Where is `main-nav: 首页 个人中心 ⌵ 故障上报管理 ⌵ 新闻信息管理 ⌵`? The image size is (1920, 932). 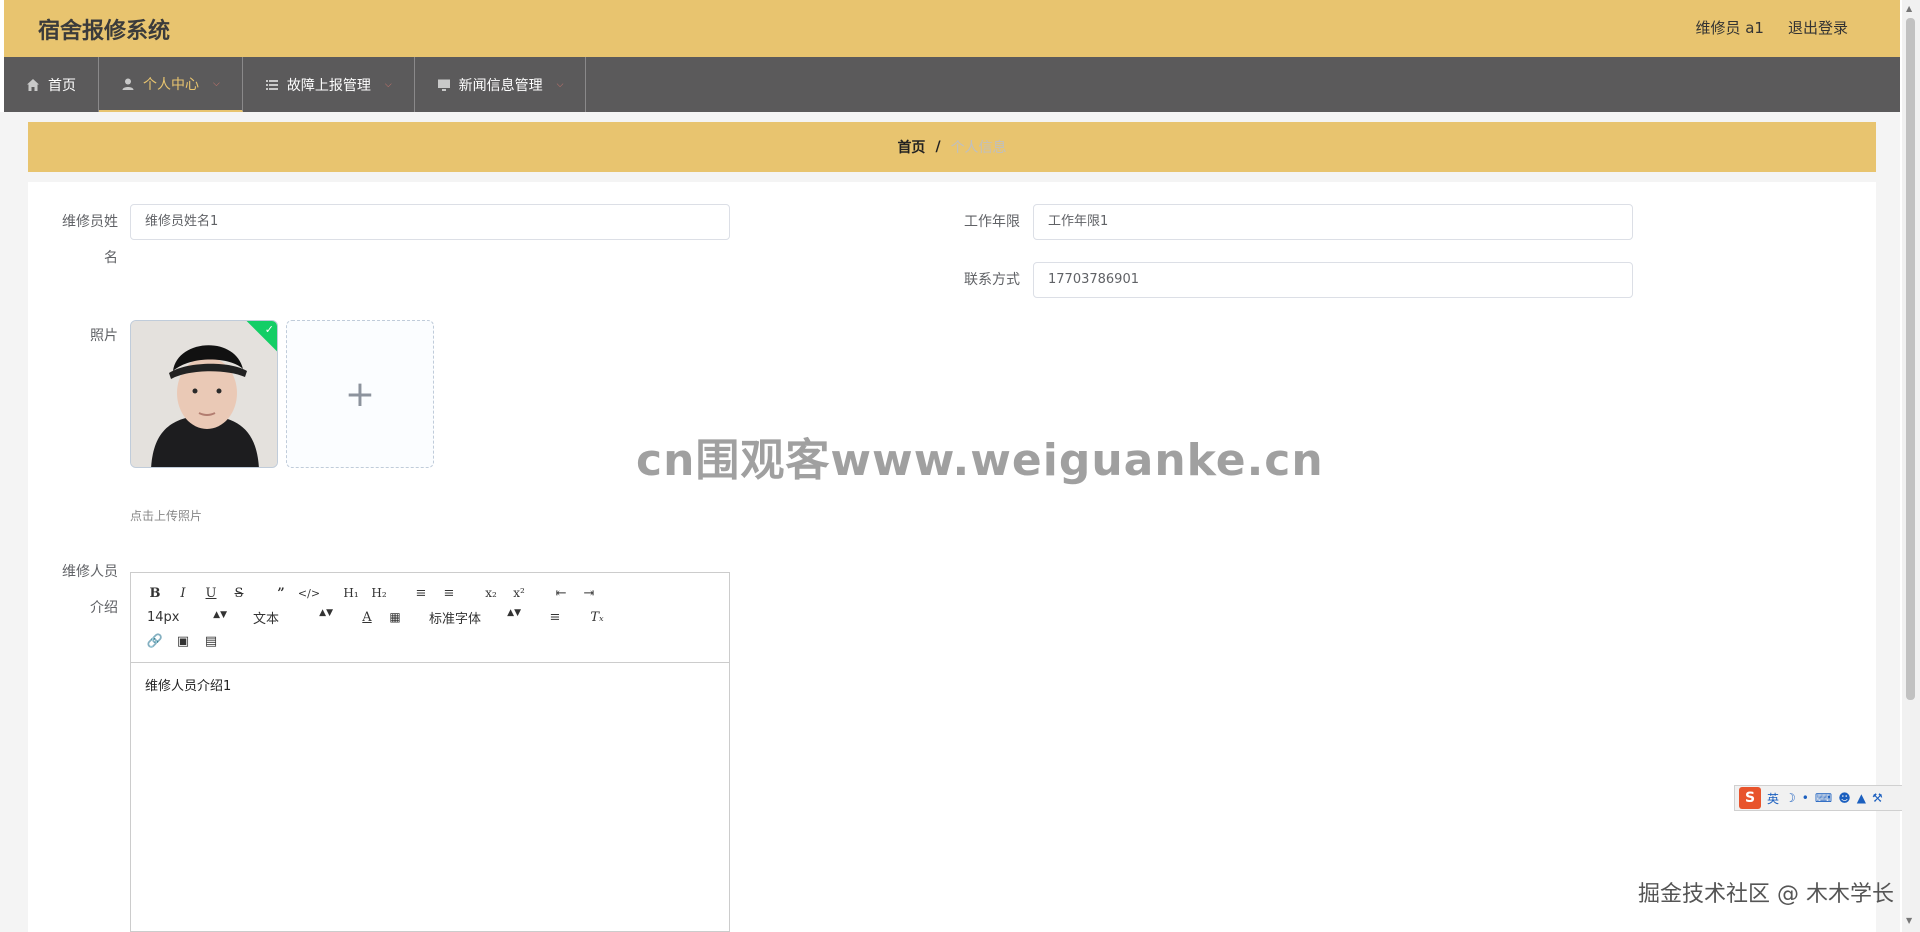 main-nav: 首页 个人中心 ⌵ 故障上报管理 ⌵ 新闻信息管理 ⌵ is located at coordinates (952, 84).